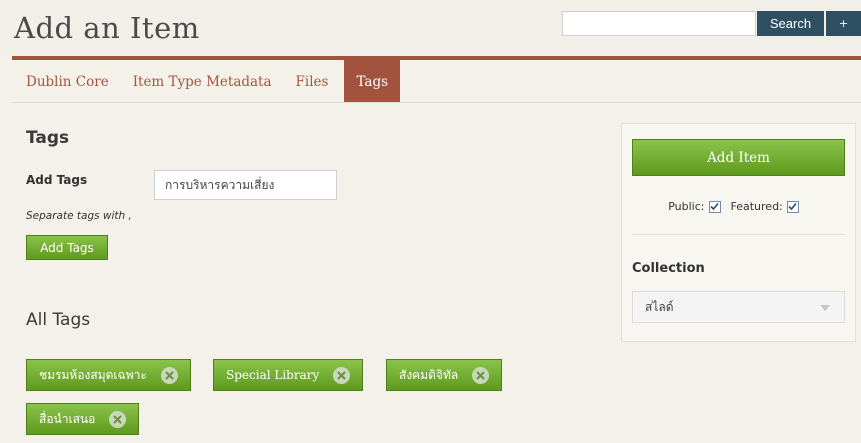 The width and height of the screenshot is (861, 443). I want to click on tag-separator-hint: Separate tags with ,, so click(79, 216).